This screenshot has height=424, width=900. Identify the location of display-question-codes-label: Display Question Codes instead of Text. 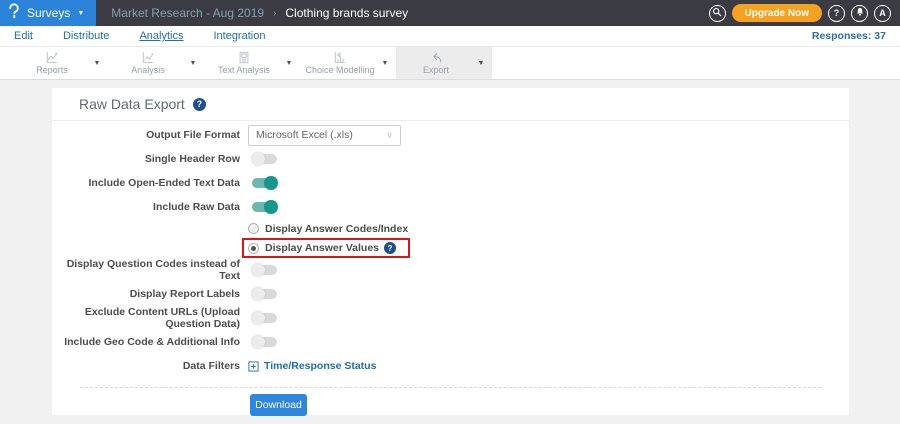
(153, 270).